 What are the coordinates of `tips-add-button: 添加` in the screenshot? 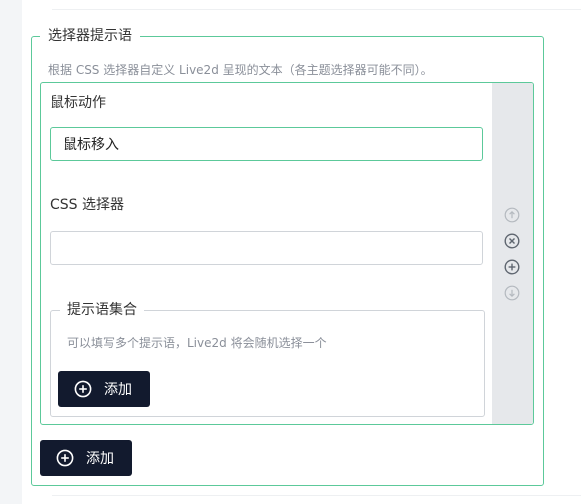 It's located at (104, 389).